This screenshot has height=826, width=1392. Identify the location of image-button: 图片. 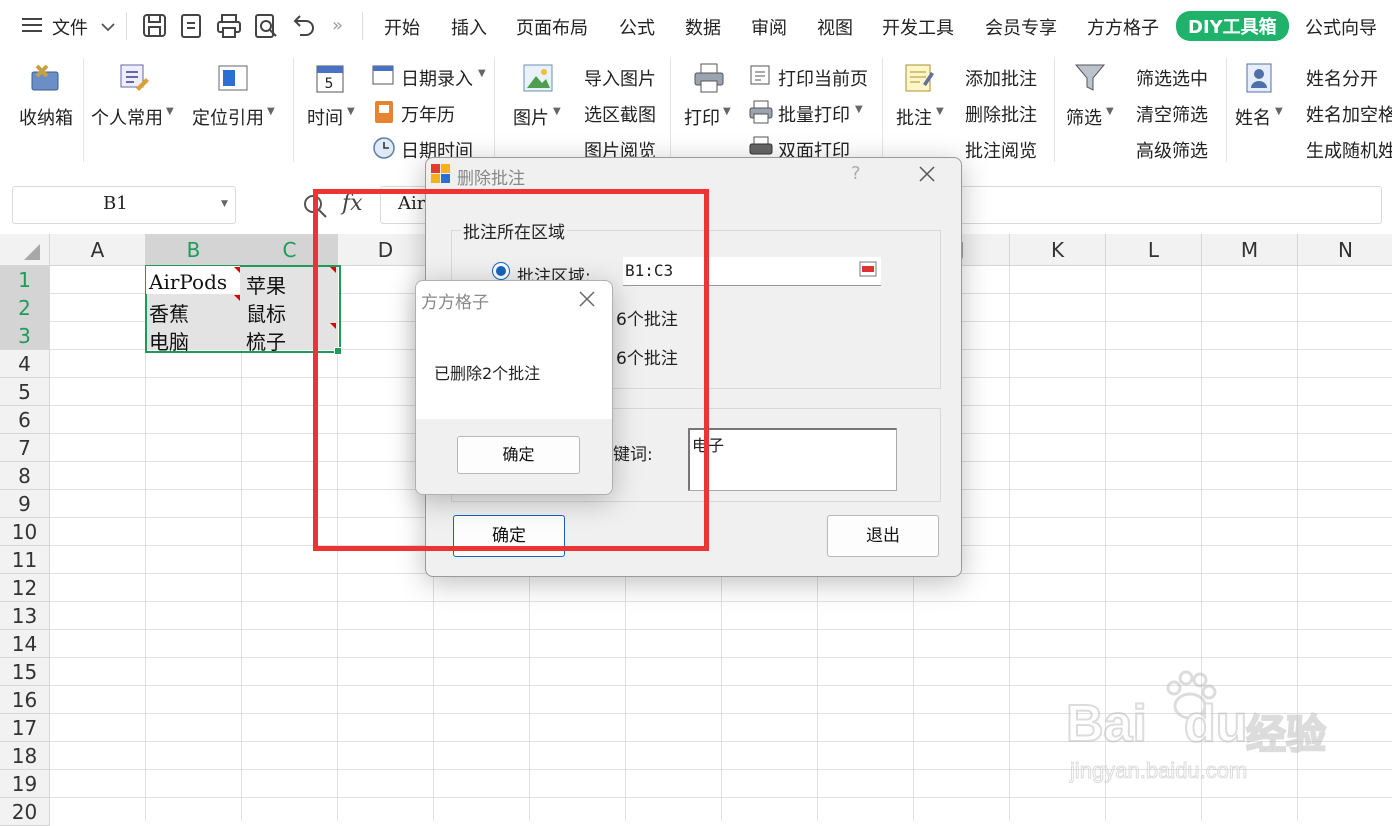
(531, 117).